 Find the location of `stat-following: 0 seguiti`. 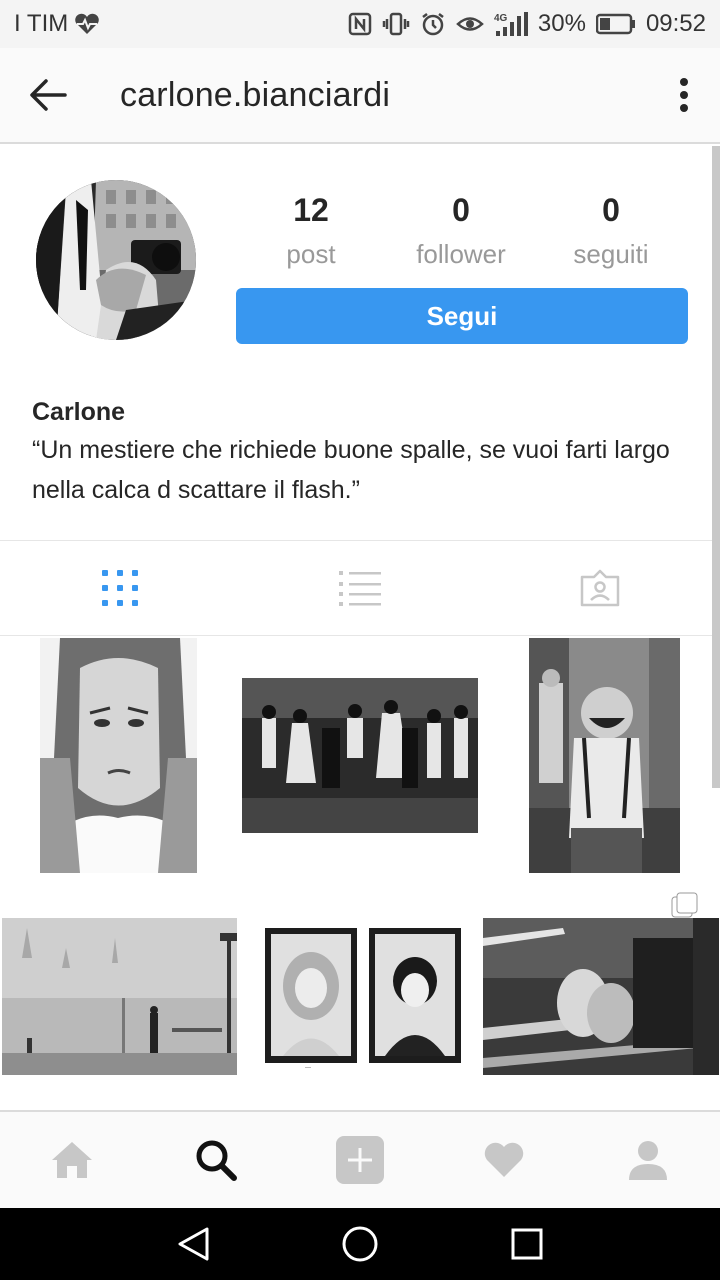

stat-following: 0 seguiti is located at coordinates (611, 230).